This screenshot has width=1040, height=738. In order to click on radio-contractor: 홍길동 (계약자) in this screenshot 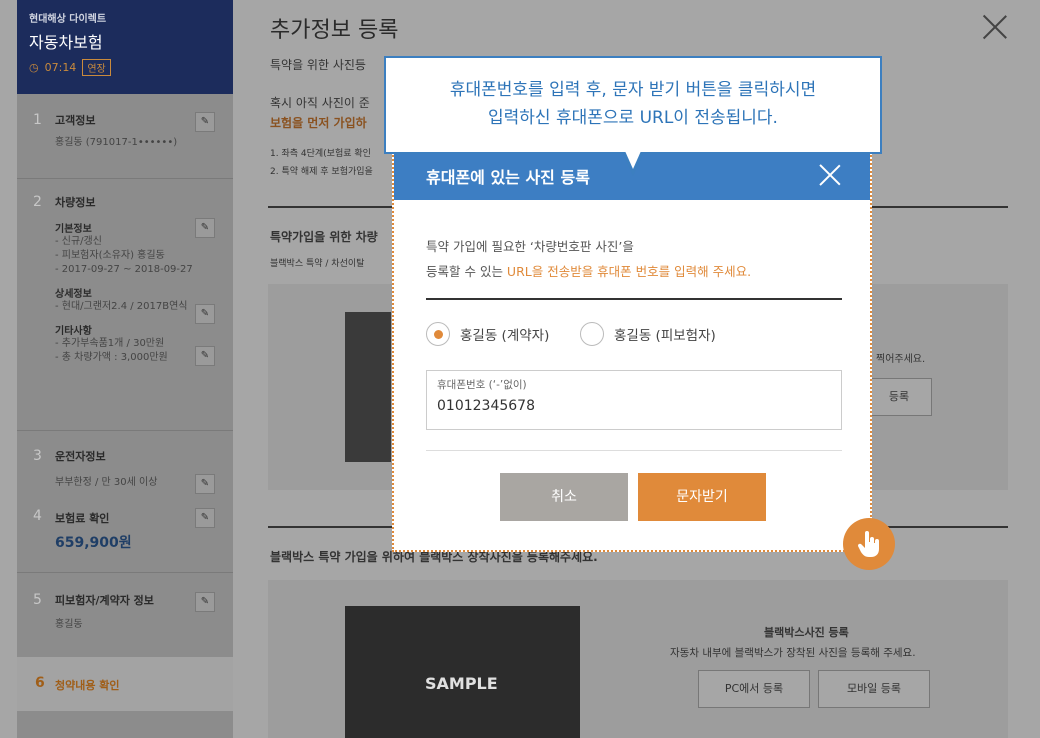, I will do `click(487, 334)`.